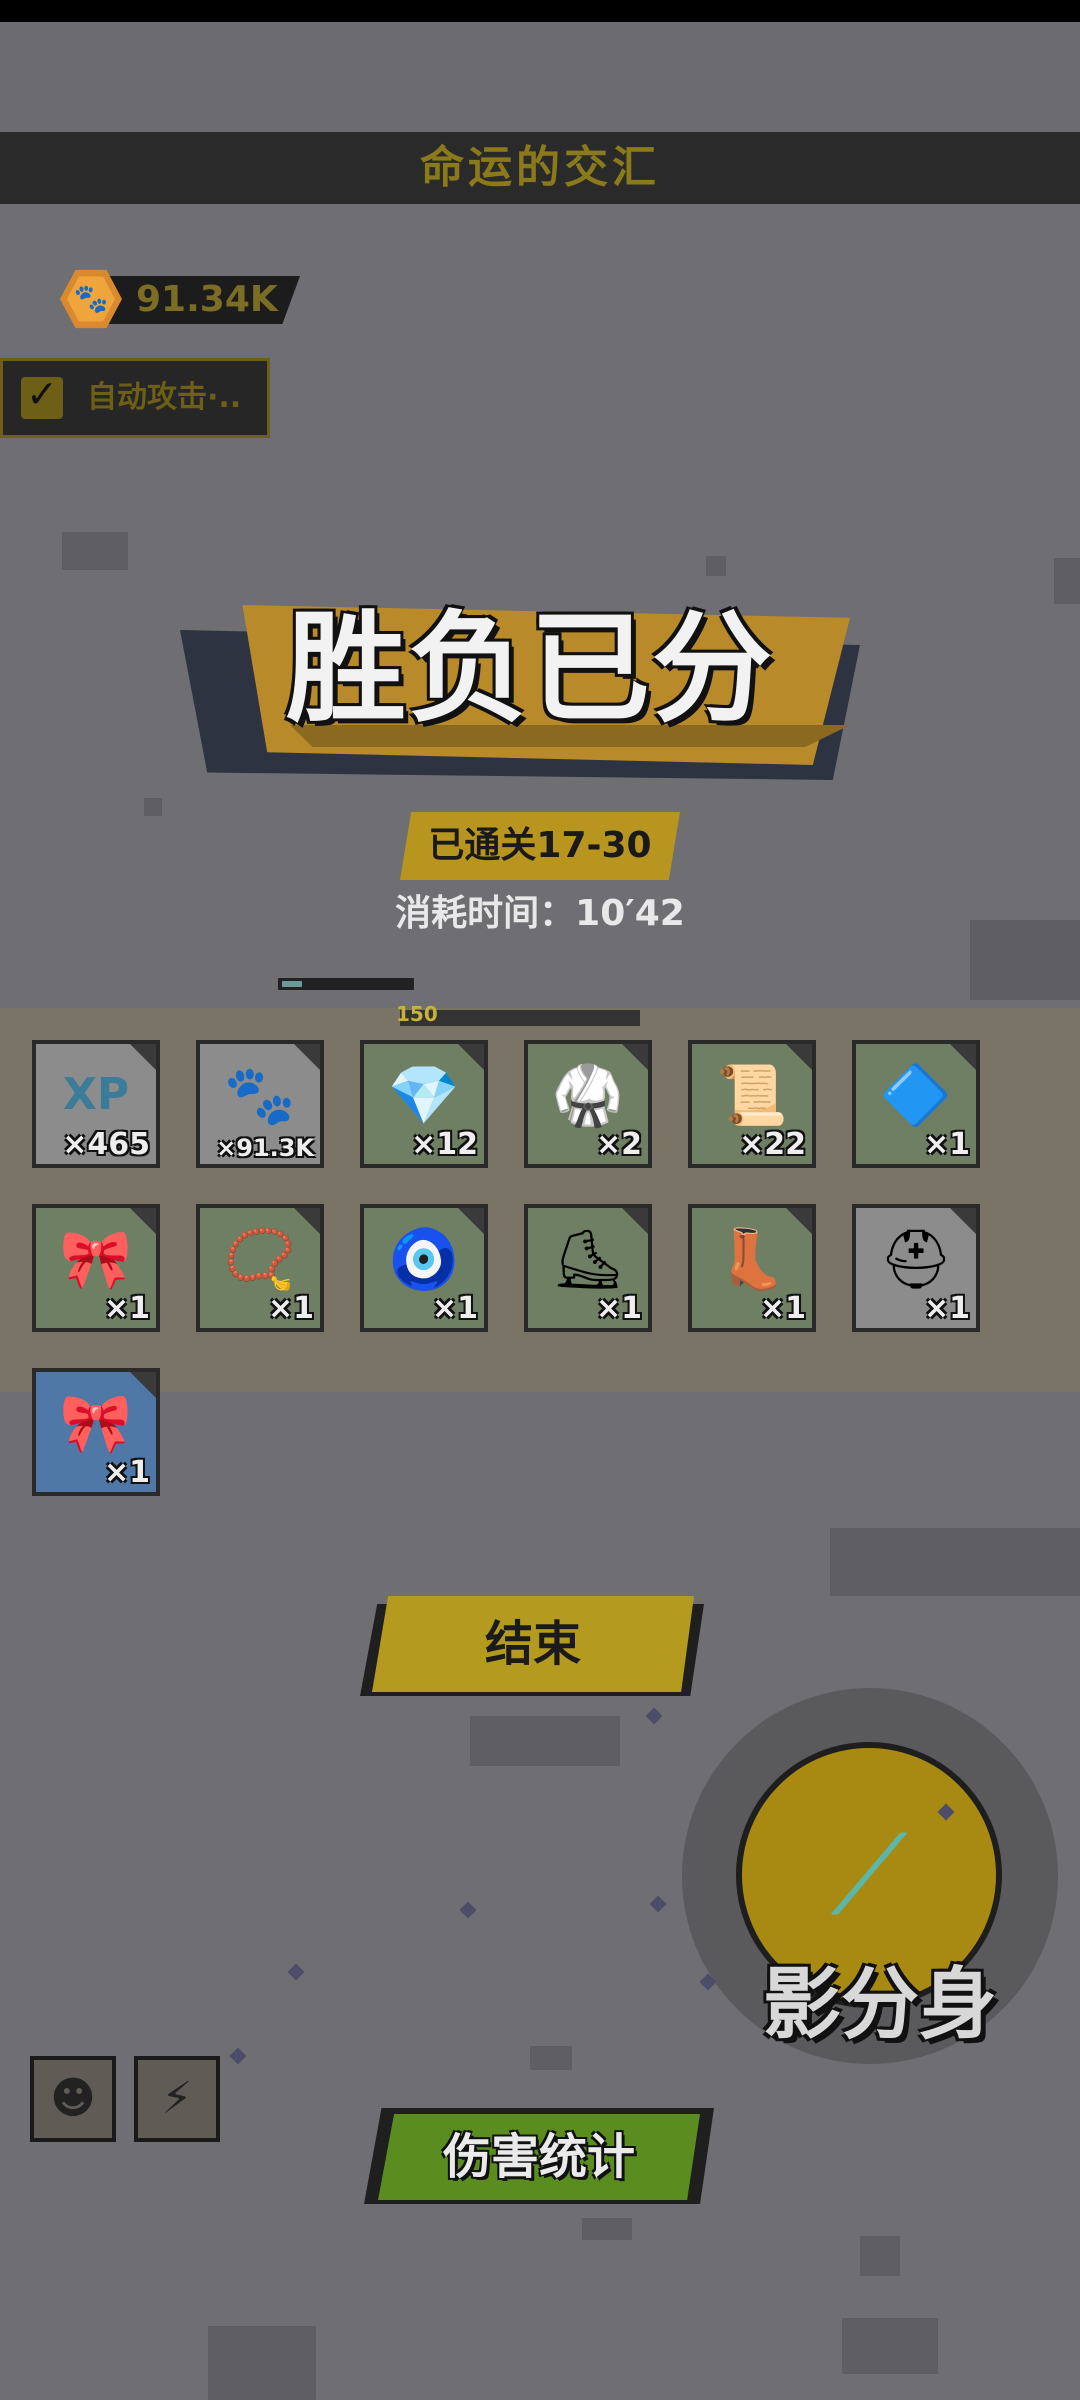 The image size is (1080, 2400). What do you see at coordinates (444, 1144) in the screenshot?
I see `item-quantity: ×12` at bounding box center [444, 1144].